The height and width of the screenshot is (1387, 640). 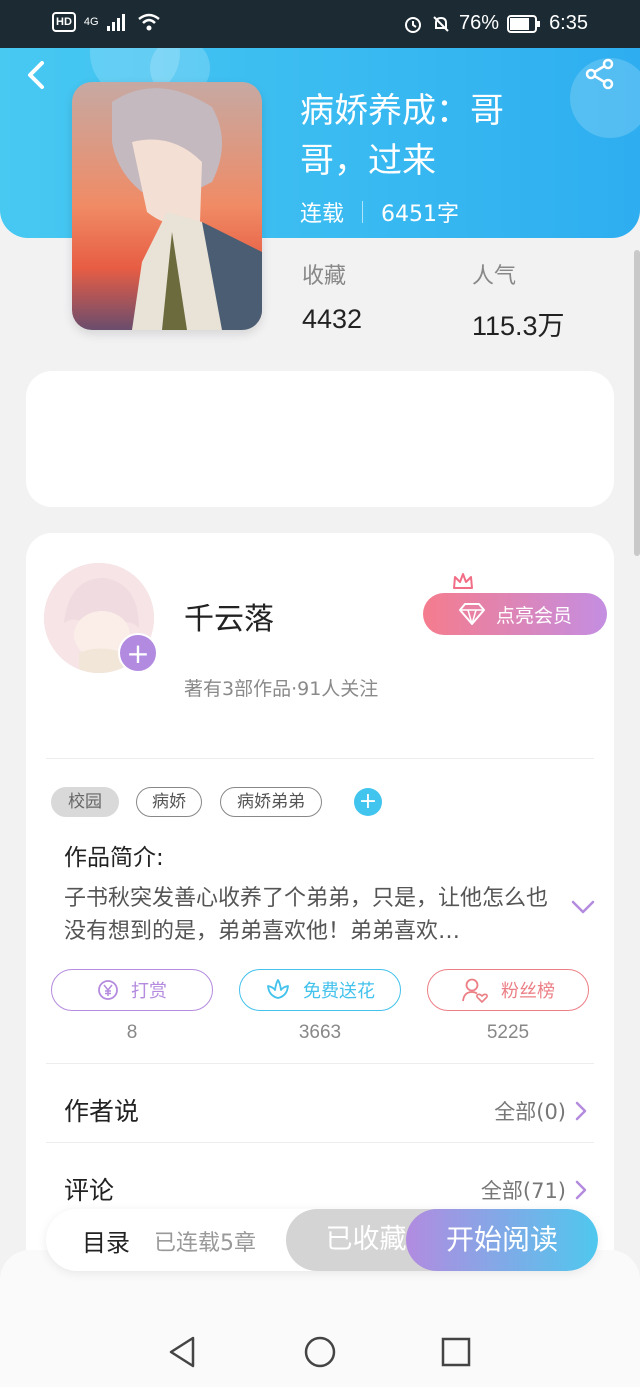 I want to click on vip-membership-button: 点亮会员, so click(x=515, y=614).